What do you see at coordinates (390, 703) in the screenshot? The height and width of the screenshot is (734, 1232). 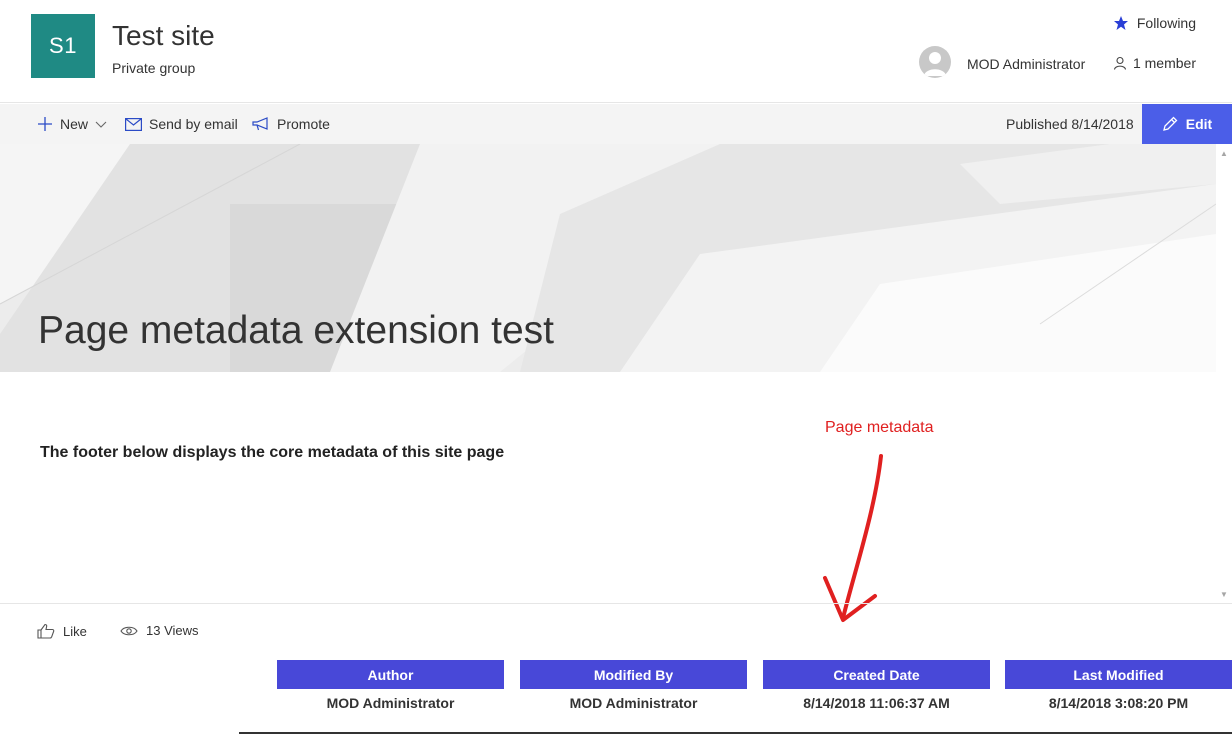 I see `metadata-author-value: MOD Administrator` at bounding box center [390, 703].